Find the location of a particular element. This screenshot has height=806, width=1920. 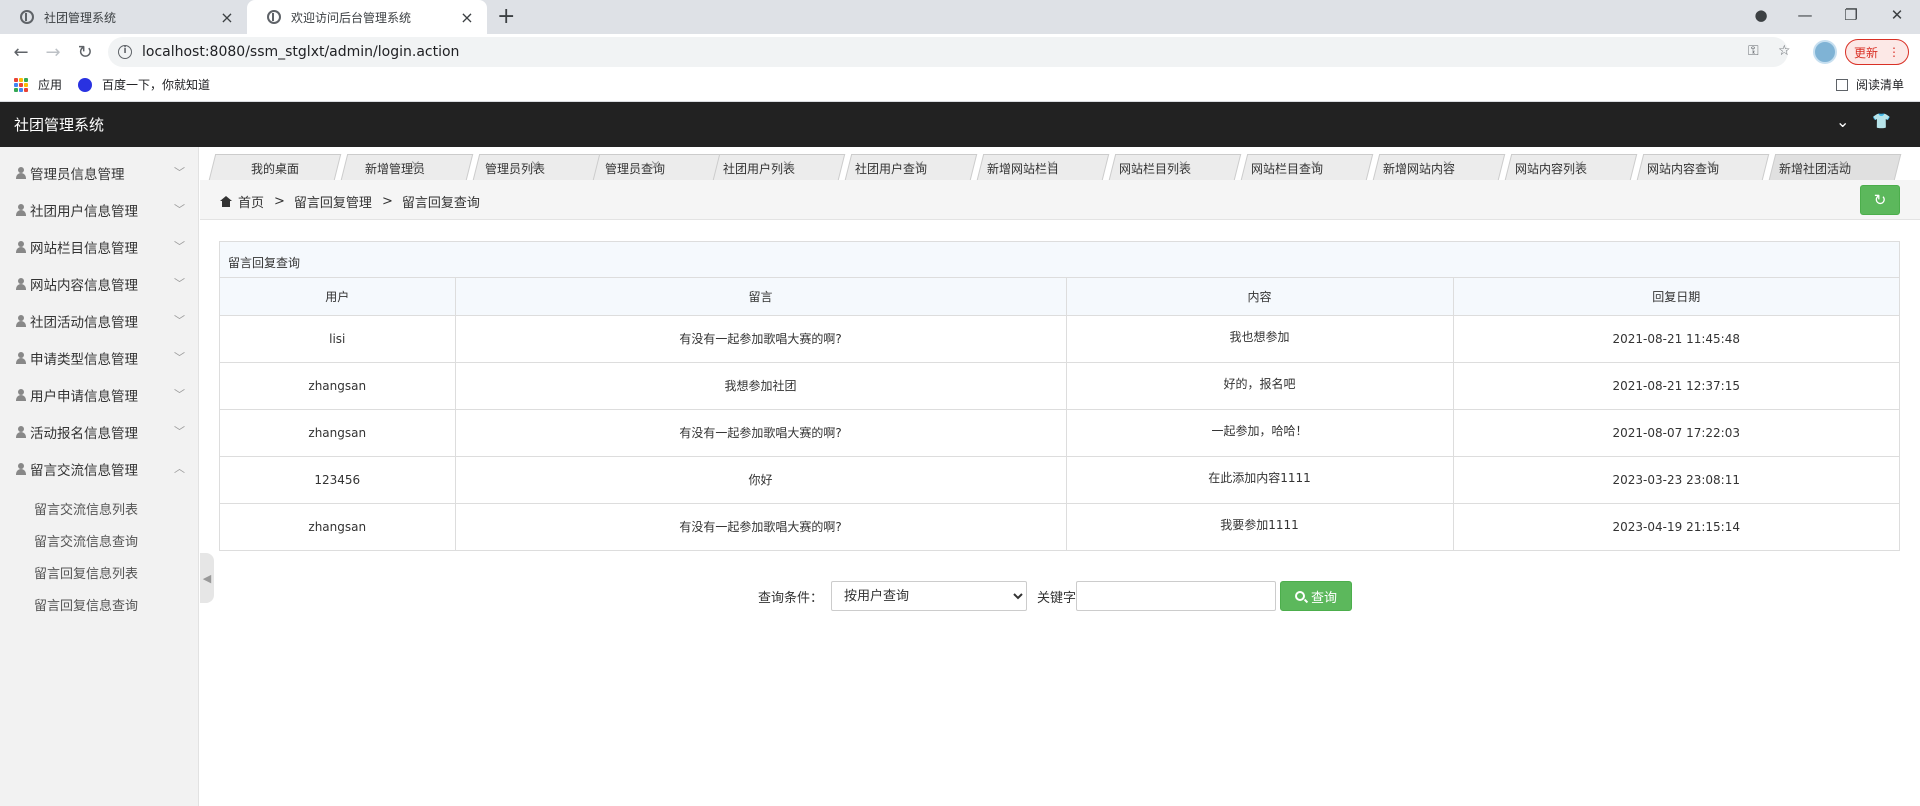

cell-message: 我想参加社团 is located at coordinates (761, 386).